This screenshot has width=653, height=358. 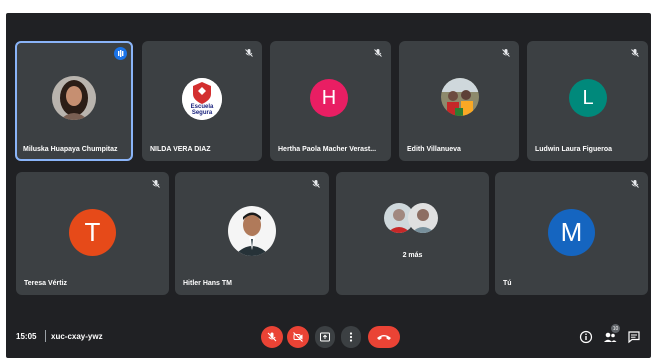 I want to click on camera-toggle-button, so click(x=298, y=337).